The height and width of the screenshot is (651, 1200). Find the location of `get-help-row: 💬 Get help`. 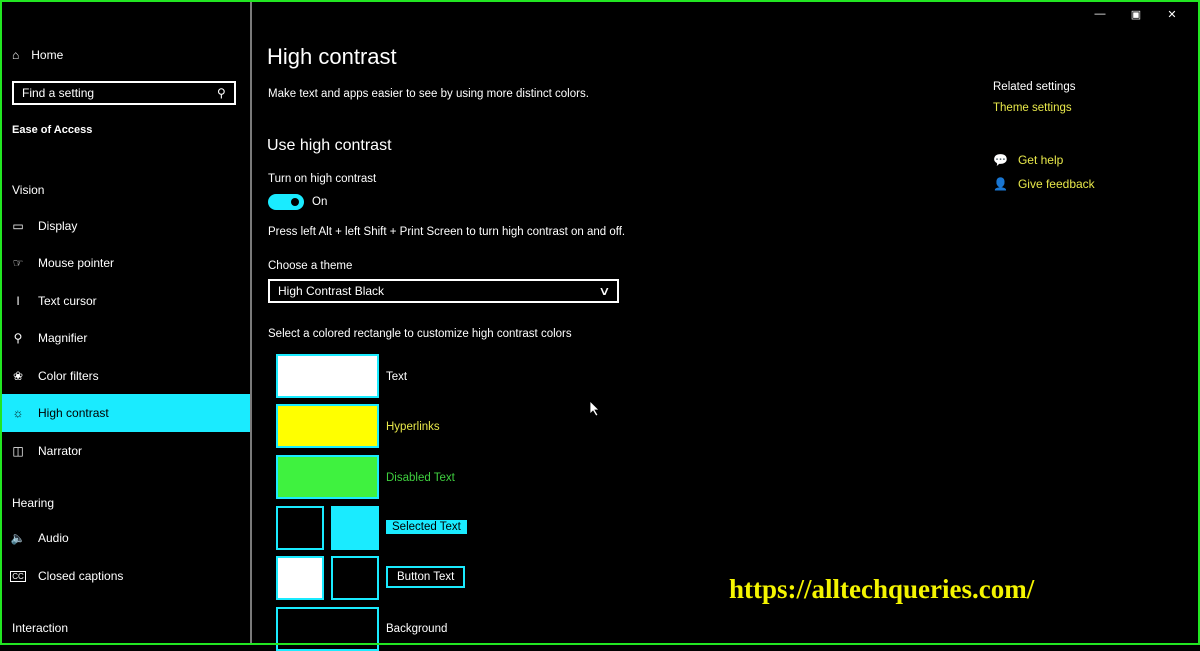

get-help-row: 💬 Get help is located at coordinates (1028, 160).